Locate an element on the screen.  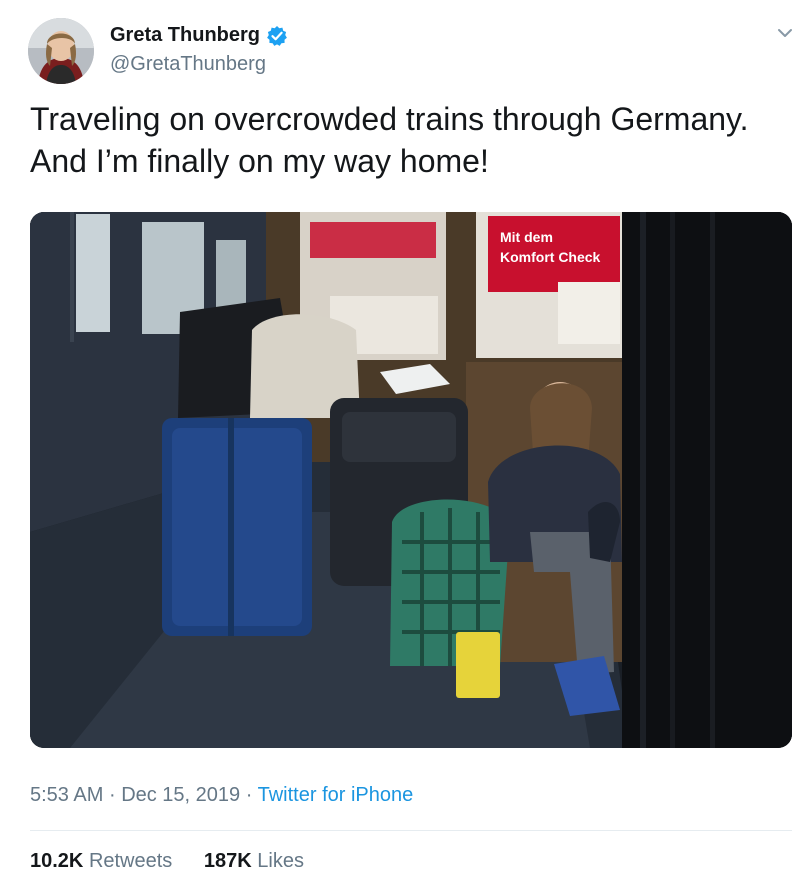
retweets-stat: 10.2K Retweets is located at coordinates (101, 861).